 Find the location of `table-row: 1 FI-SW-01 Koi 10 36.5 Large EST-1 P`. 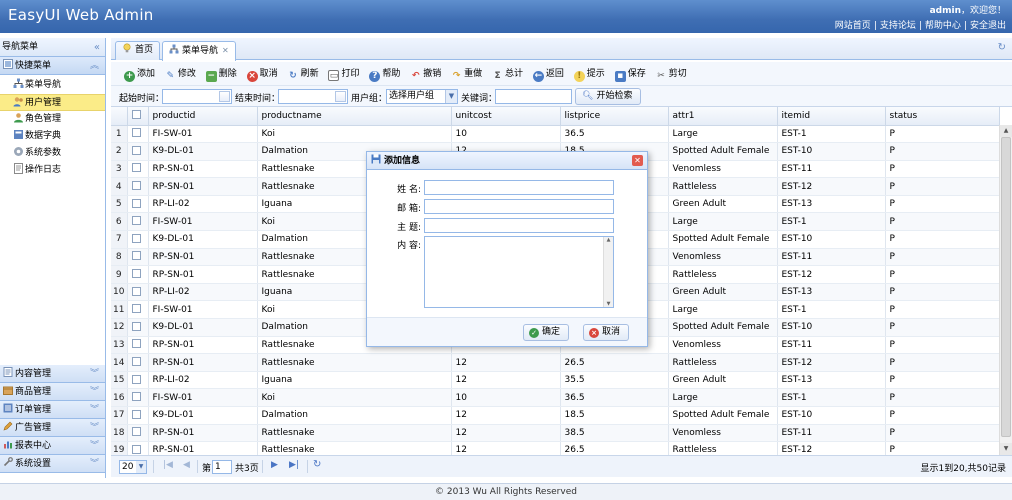

table-row: 1 FI-SW-01 Koi 10 36.5 Large EST-1 P is located at coordinates (555, 134).